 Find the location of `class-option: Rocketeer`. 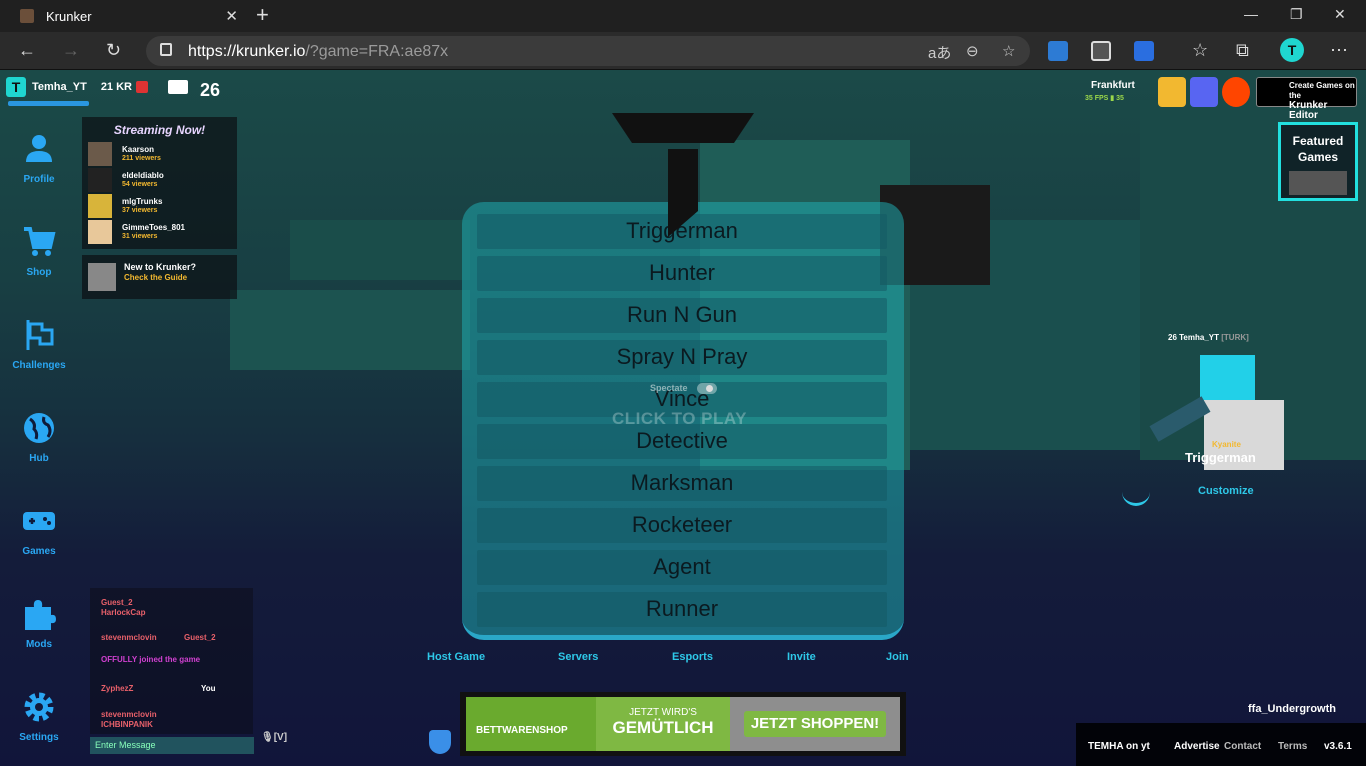

class-option: Rocketeer is located at coordinates (682, 525).